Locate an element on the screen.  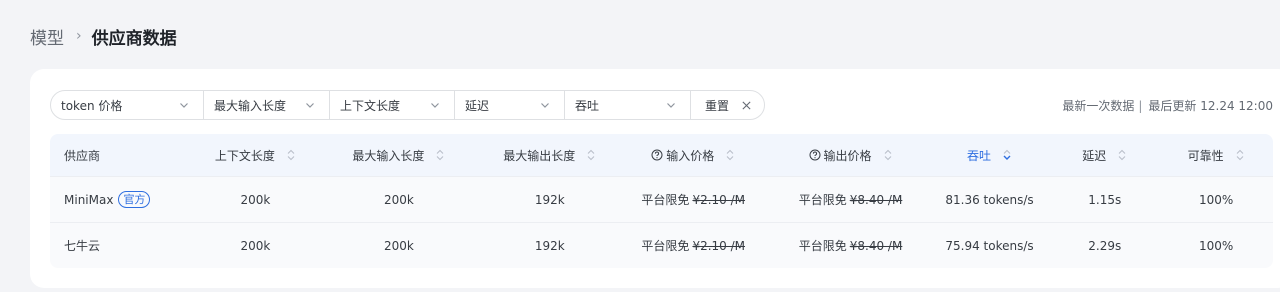
filter-max-input-length: 最大输入长度 is located at coordinates (267, 105).